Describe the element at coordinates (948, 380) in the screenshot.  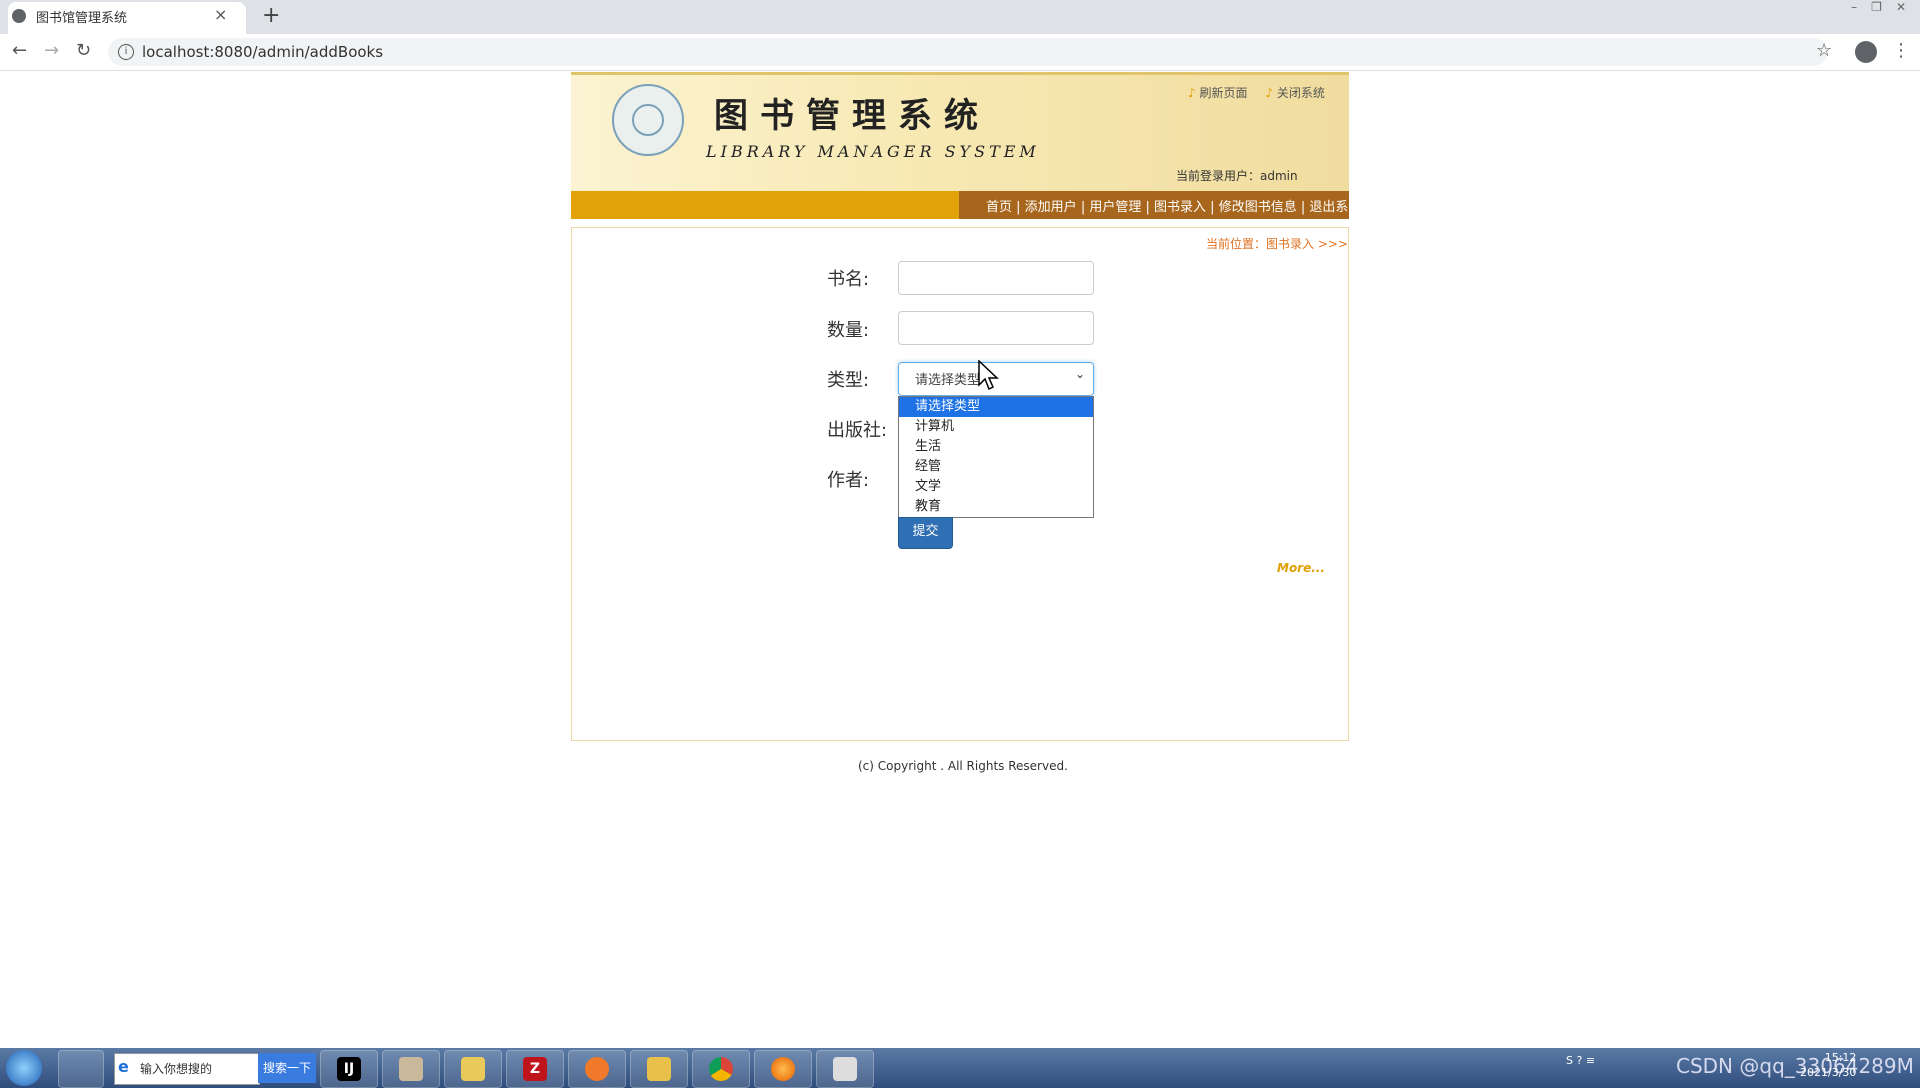
I see `type-select-value: 请选择类型` at that location.